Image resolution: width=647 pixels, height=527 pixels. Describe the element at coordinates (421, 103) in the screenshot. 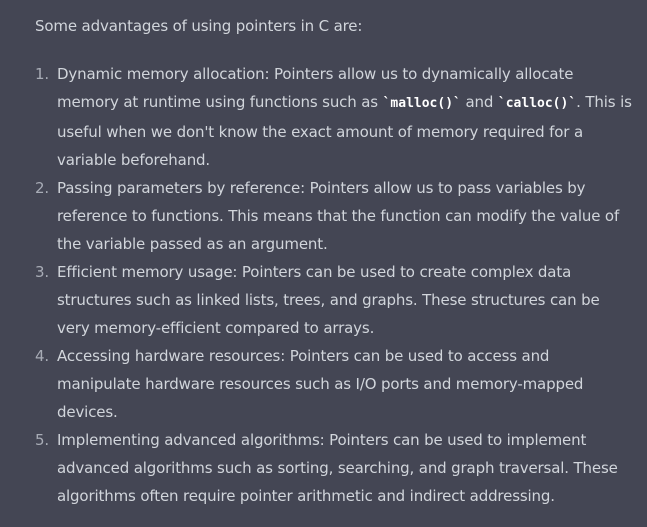

I see `inline-code-malloc: `malloc()`` at that location.